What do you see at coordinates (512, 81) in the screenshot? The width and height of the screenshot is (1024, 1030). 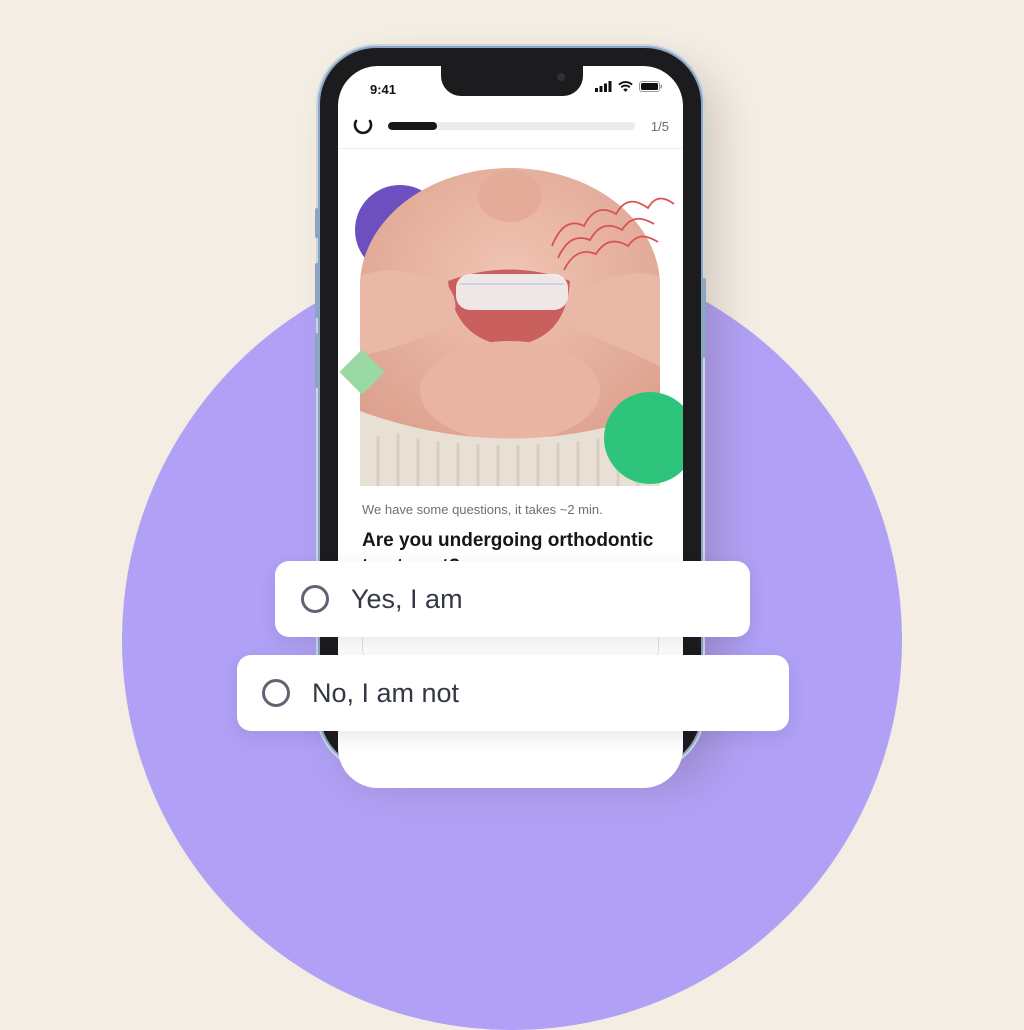 I see `notch` at bounding box center [512, 81].